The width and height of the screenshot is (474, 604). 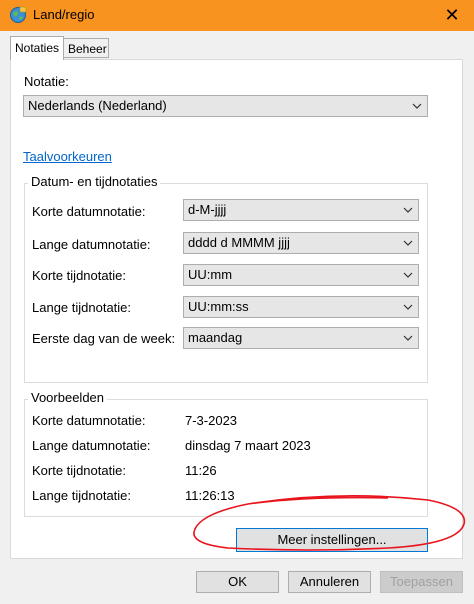 I want to click on examples-group-title: Voorbeelden, so click(x=68, y=397).